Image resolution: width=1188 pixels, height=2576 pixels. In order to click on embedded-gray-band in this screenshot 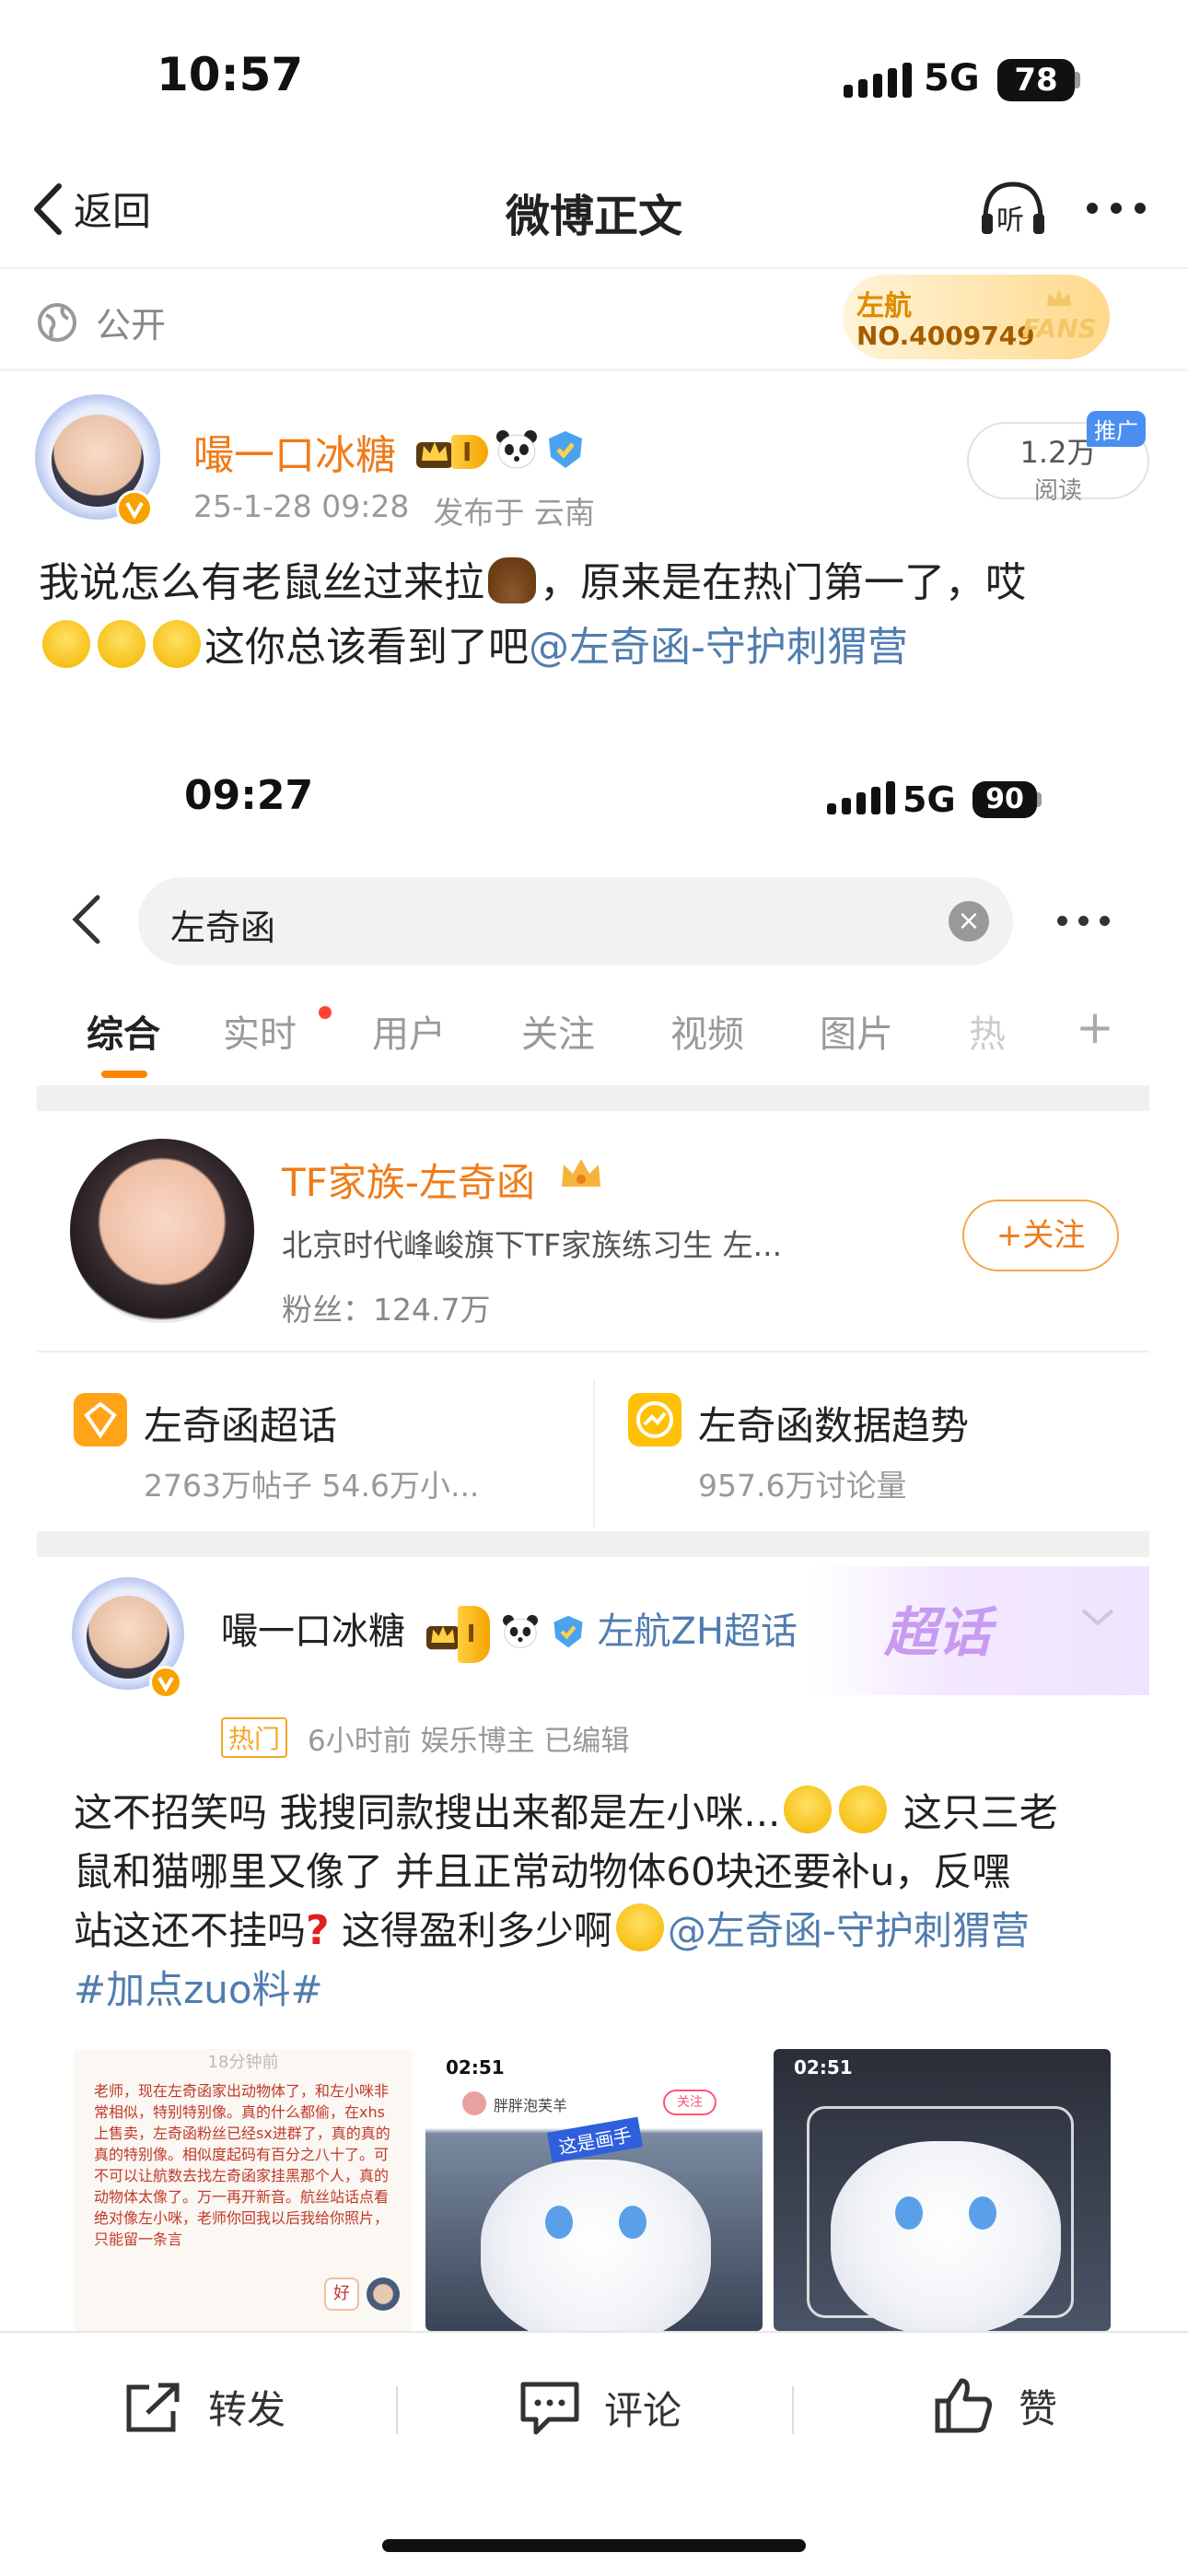, I will do `click(593, 1544)`.